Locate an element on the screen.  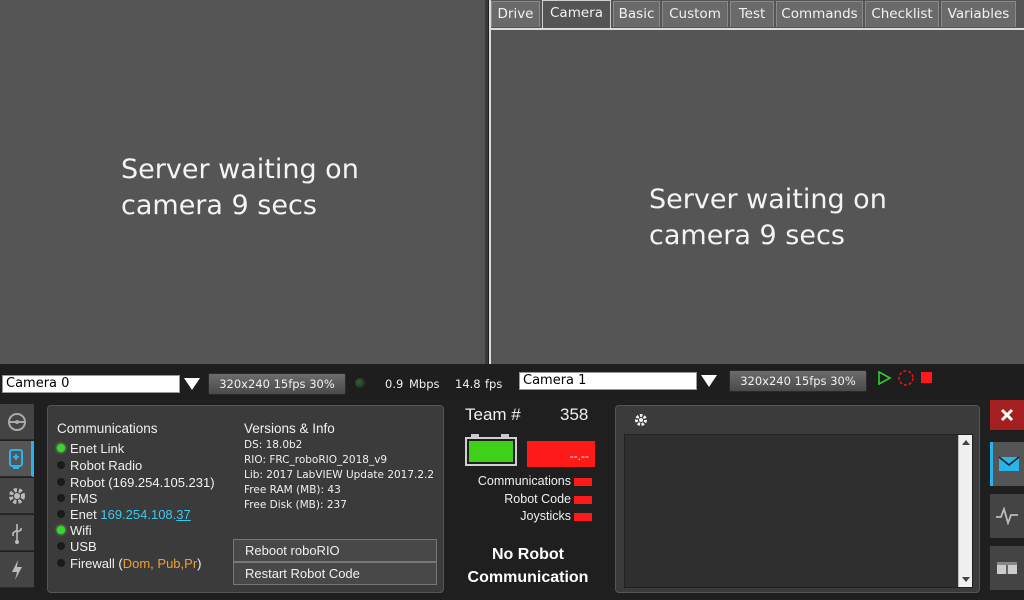
comm-item-robot: Robot (169.254.105.231) is located at coordinates (136, 482).